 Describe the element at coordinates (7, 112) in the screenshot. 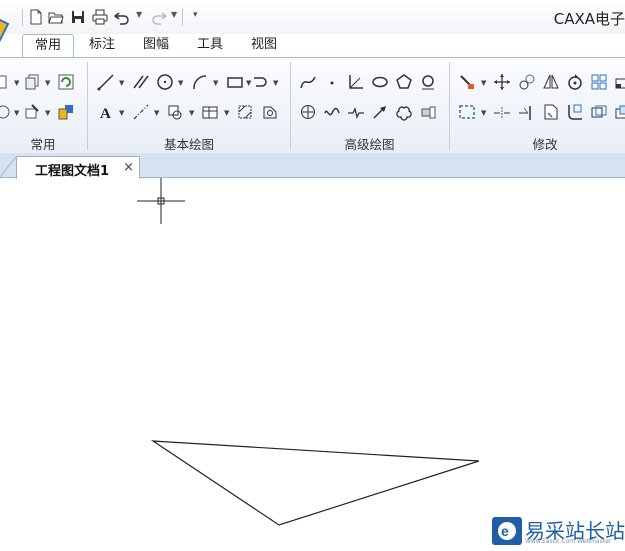

I see `object-snap-icon` at that location.